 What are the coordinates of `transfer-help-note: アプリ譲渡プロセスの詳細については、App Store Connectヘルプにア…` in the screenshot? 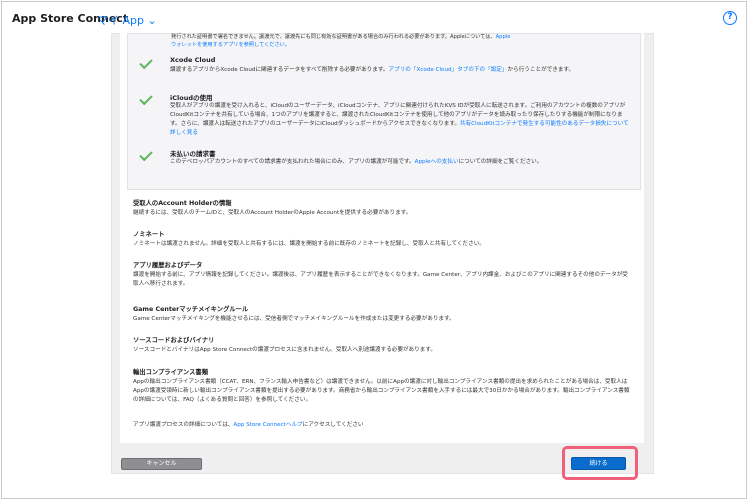 It's located at (248, 425).